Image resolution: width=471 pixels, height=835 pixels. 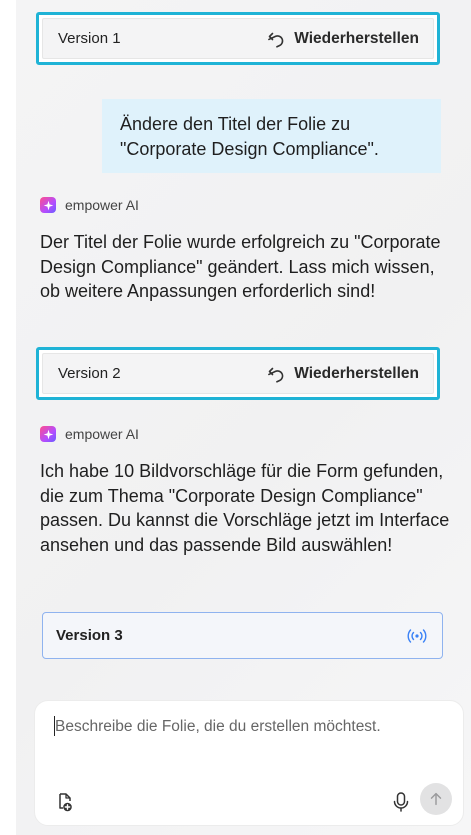 What do you see at coordinates (242, 635) in the screenshot?
I see `version-card-3: Version 3` at bounding box center [242, 635].